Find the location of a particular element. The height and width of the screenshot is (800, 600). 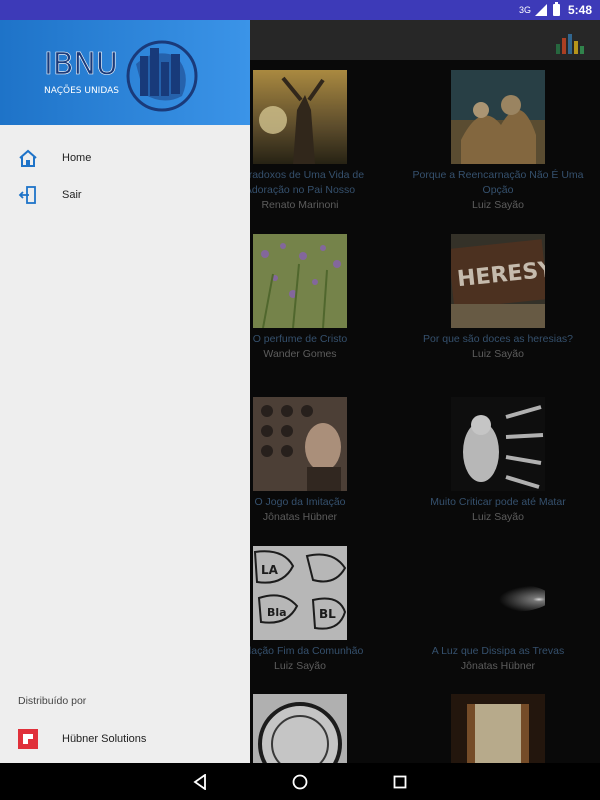

logo-text: IBNU is located at coordinates (81, 64).